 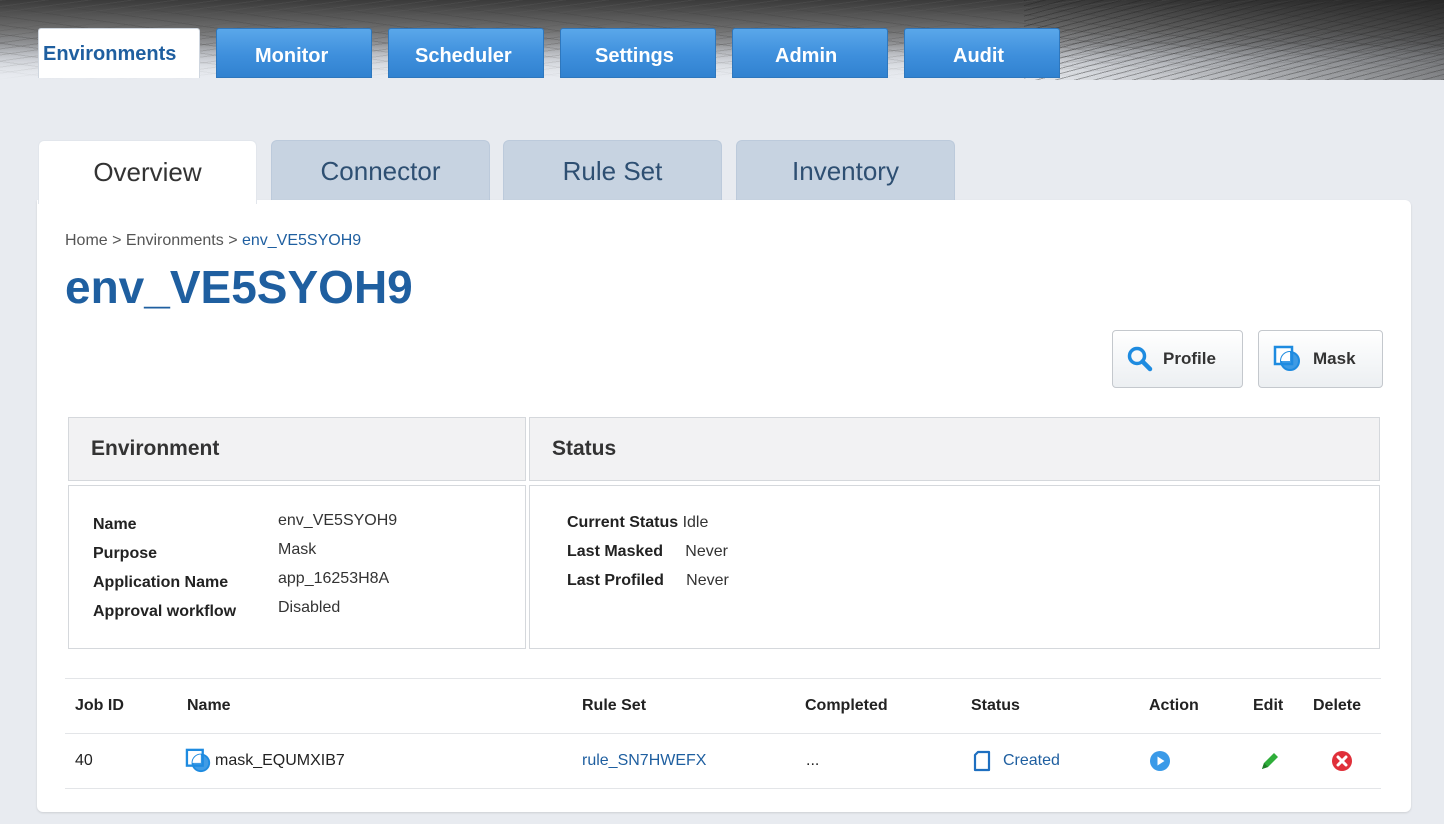 I want to click on field-label: Approval workflow, so click(x=165, y=611).